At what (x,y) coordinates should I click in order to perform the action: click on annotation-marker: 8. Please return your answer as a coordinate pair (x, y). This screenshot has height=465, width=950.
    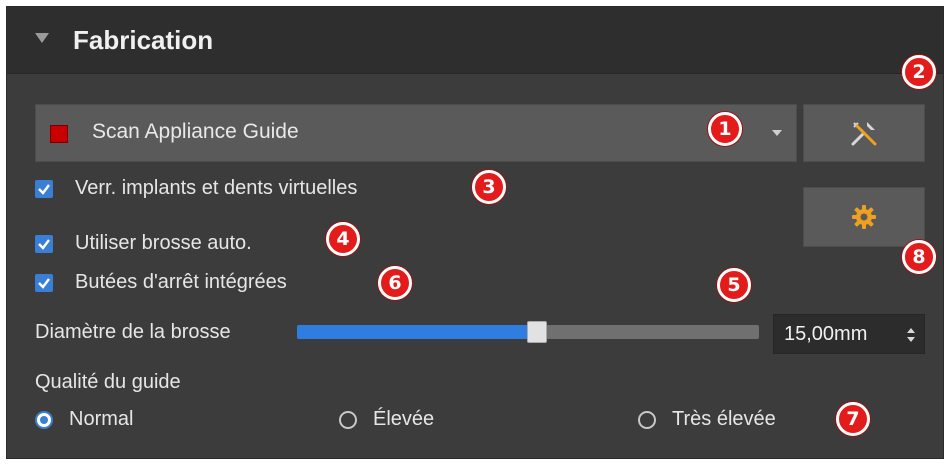
    Looking at the image, I should click on (919, 257).